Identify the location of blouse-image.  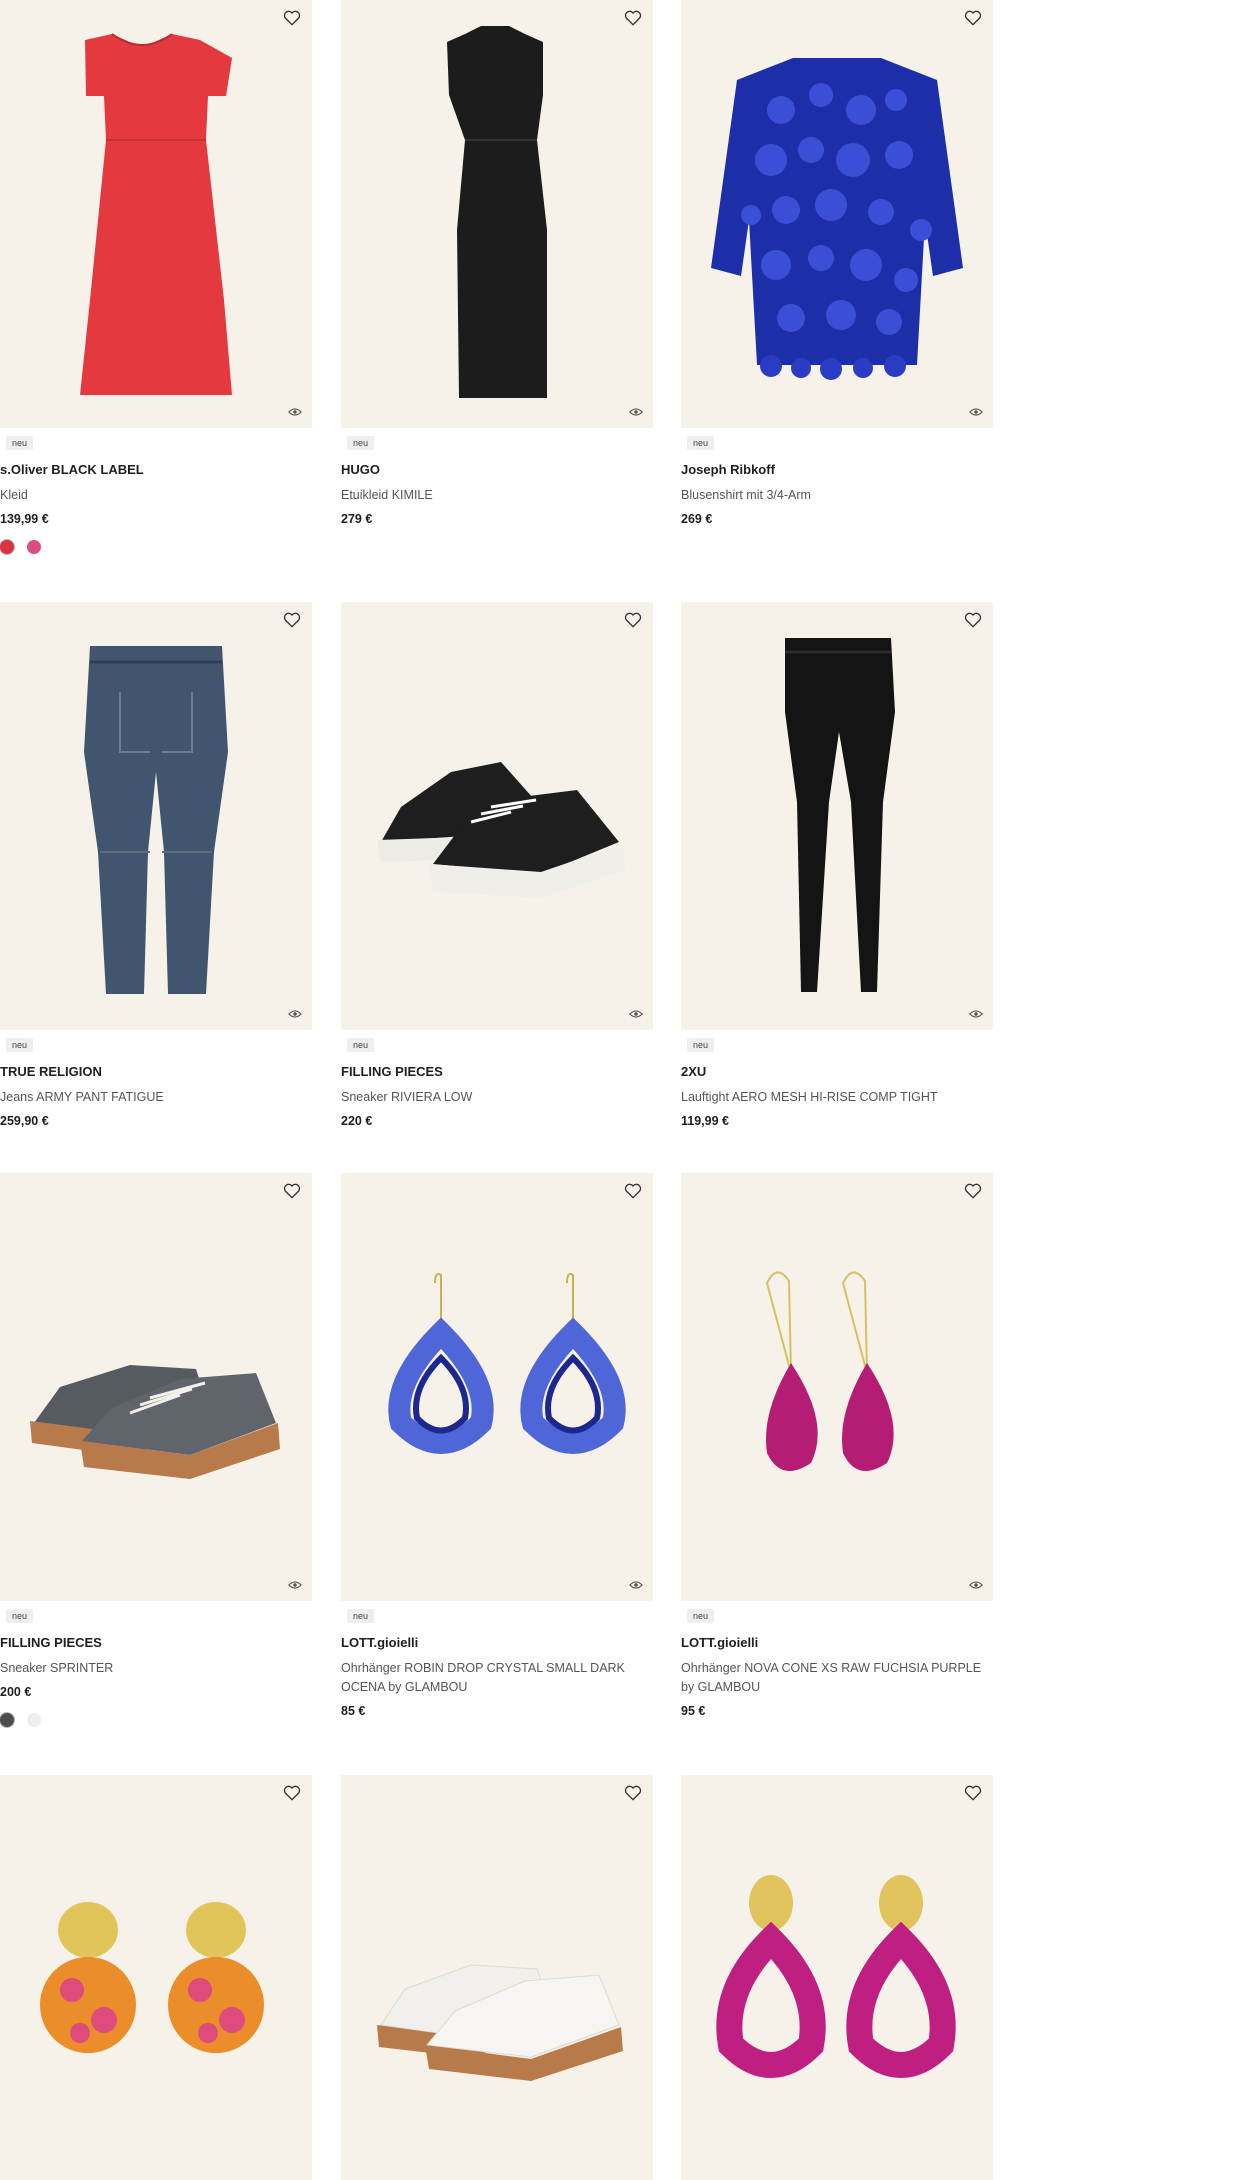
(837, 219).